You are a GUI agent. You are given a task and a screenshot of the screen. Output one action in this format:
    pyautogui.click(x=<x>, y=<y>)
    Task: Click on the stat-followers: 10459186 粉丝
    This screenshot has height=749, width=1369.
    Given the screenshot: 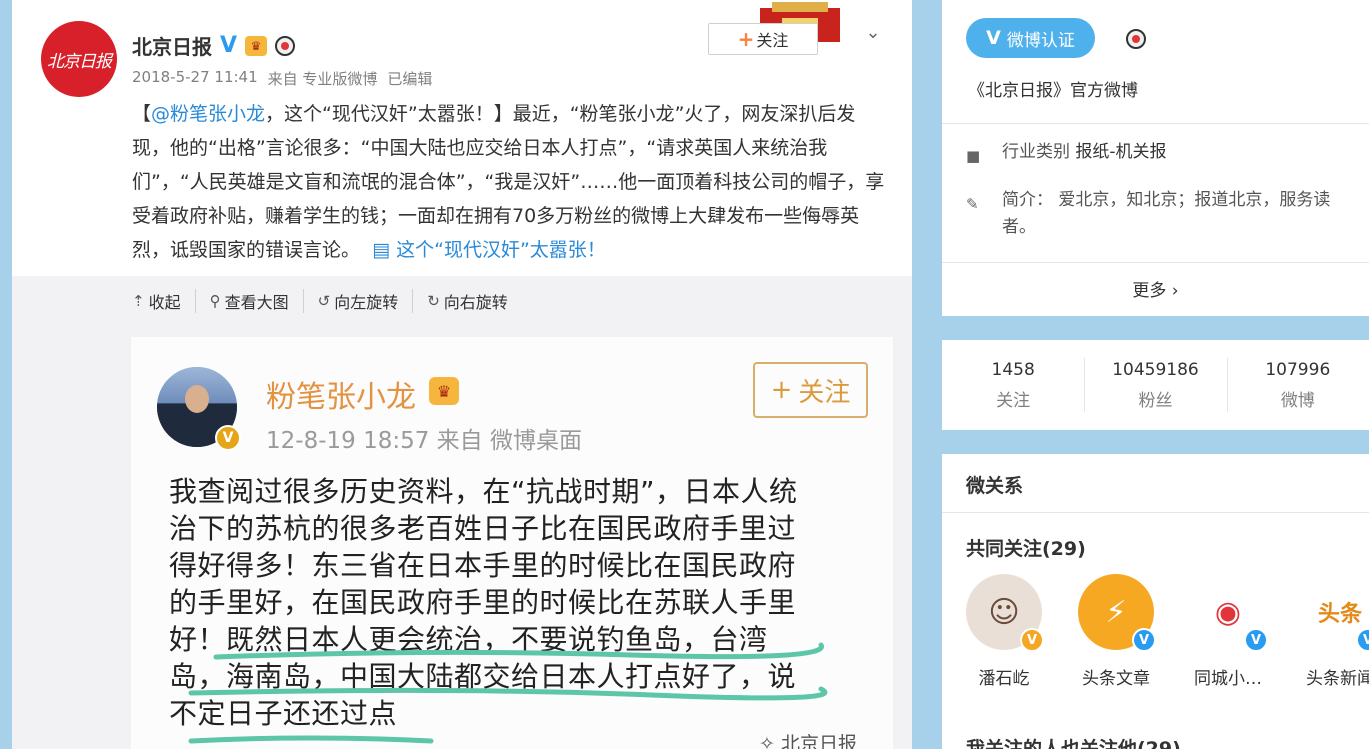 What is the action you would take?
    pyautogui.click(x=1155, y=385)
    